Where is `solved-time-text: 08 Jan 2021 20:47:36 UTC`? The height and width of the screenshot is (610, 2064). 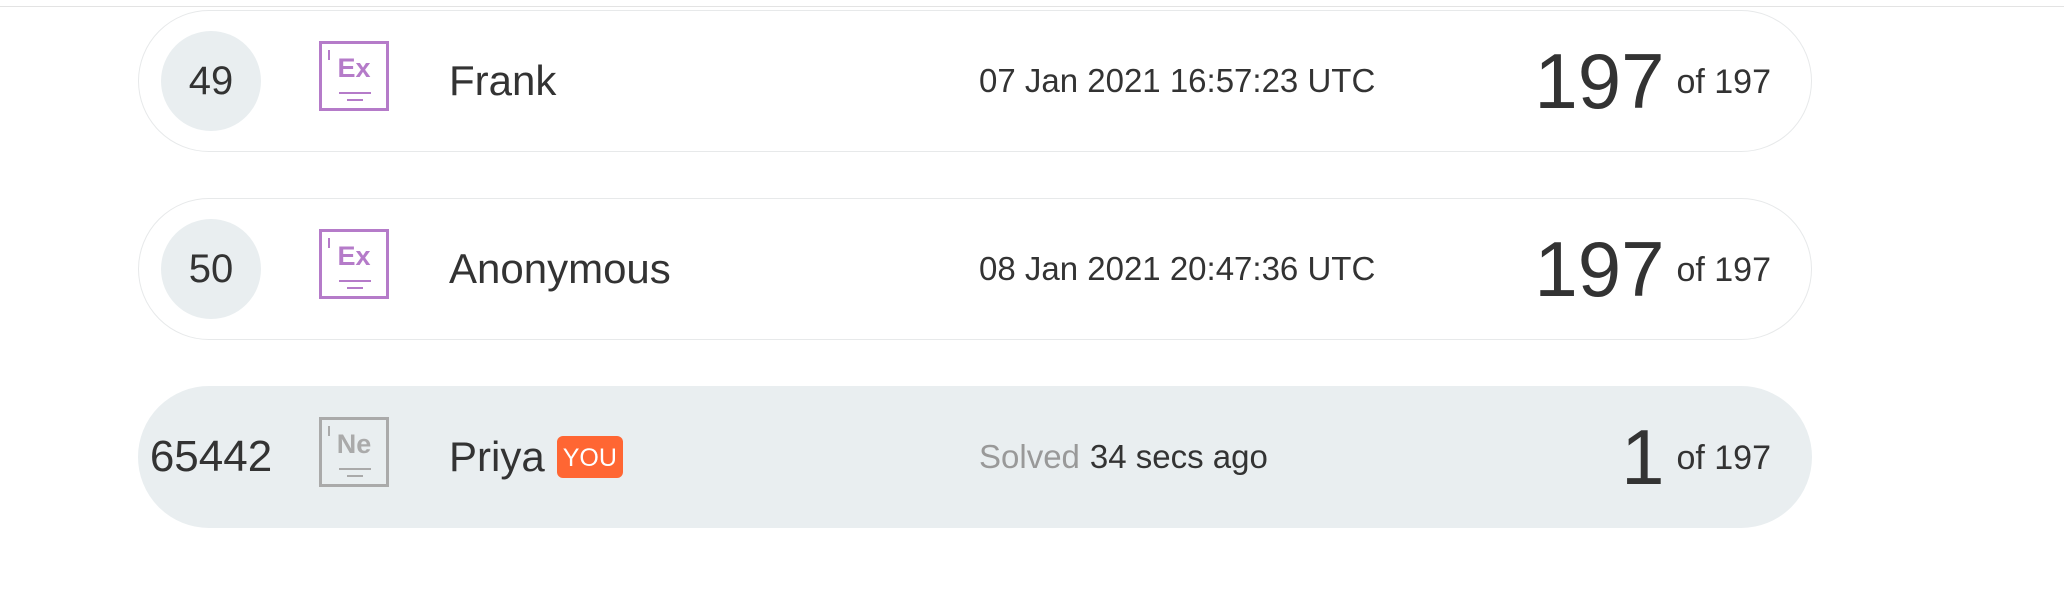 solved-time-text: 08 Jan 2021 20:47:36 UTC is located at coordinates (1177, 268).